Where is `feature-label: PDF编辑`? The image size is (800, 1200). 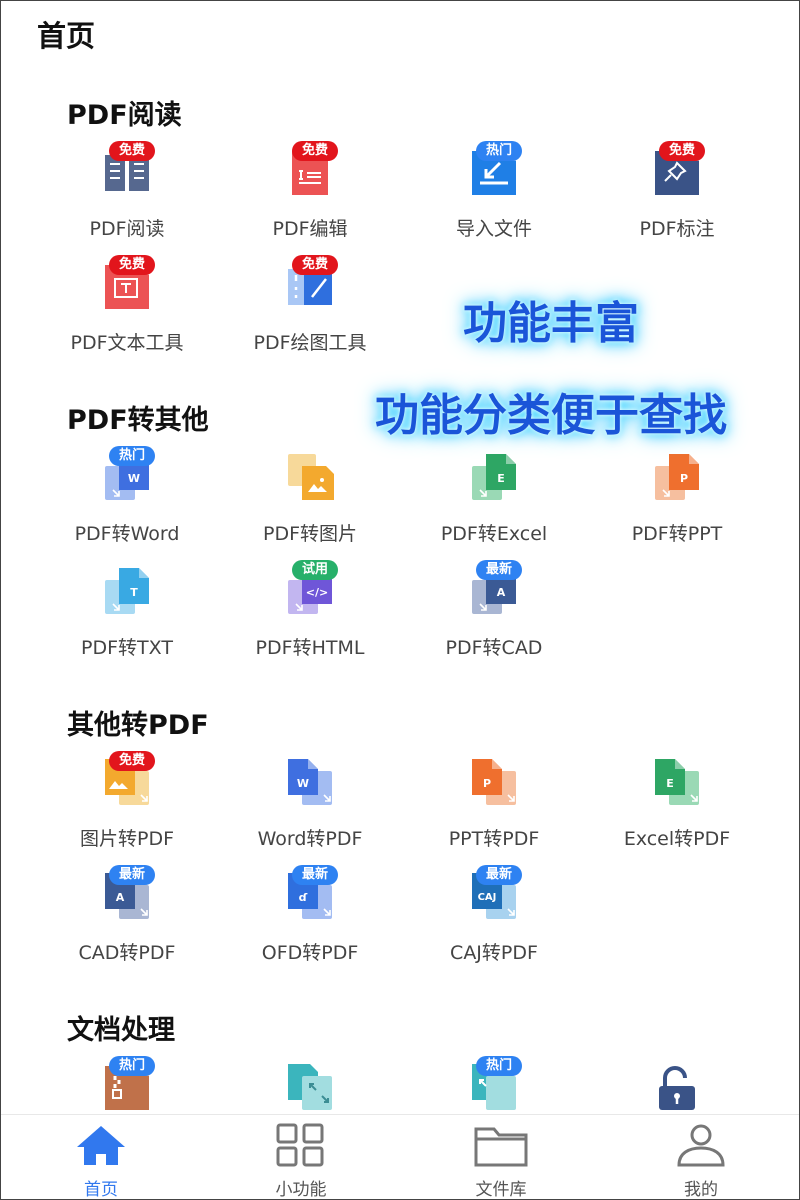
feature-label: PDF编辑 is located at coordinates (310, 229).